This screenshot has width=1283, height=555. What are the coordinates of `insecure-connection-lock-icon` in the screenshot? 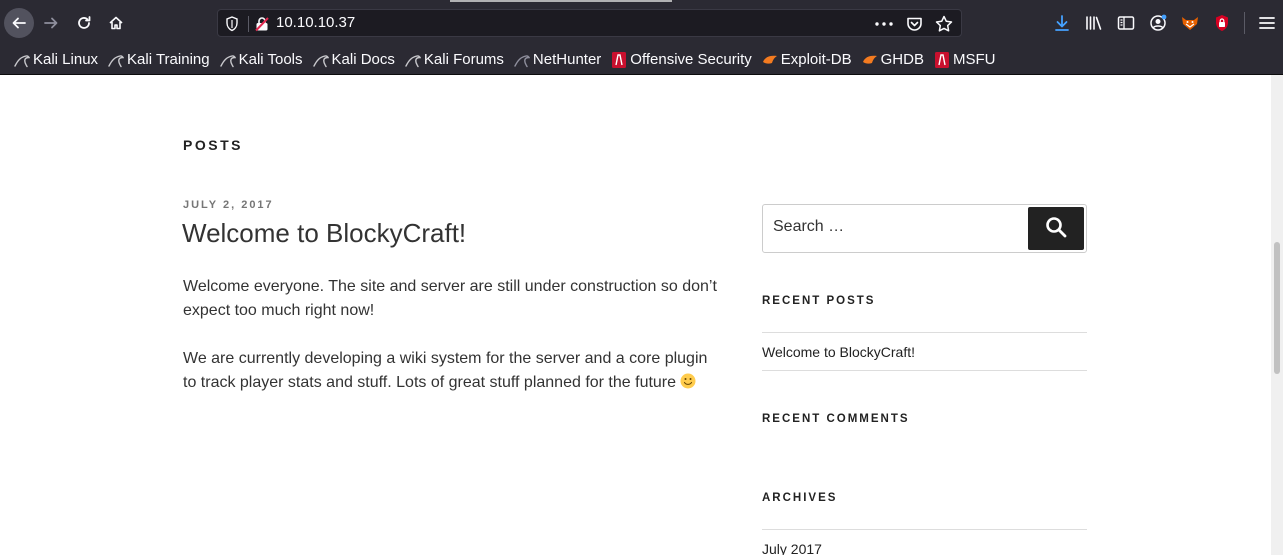 It's located at (262, 26).